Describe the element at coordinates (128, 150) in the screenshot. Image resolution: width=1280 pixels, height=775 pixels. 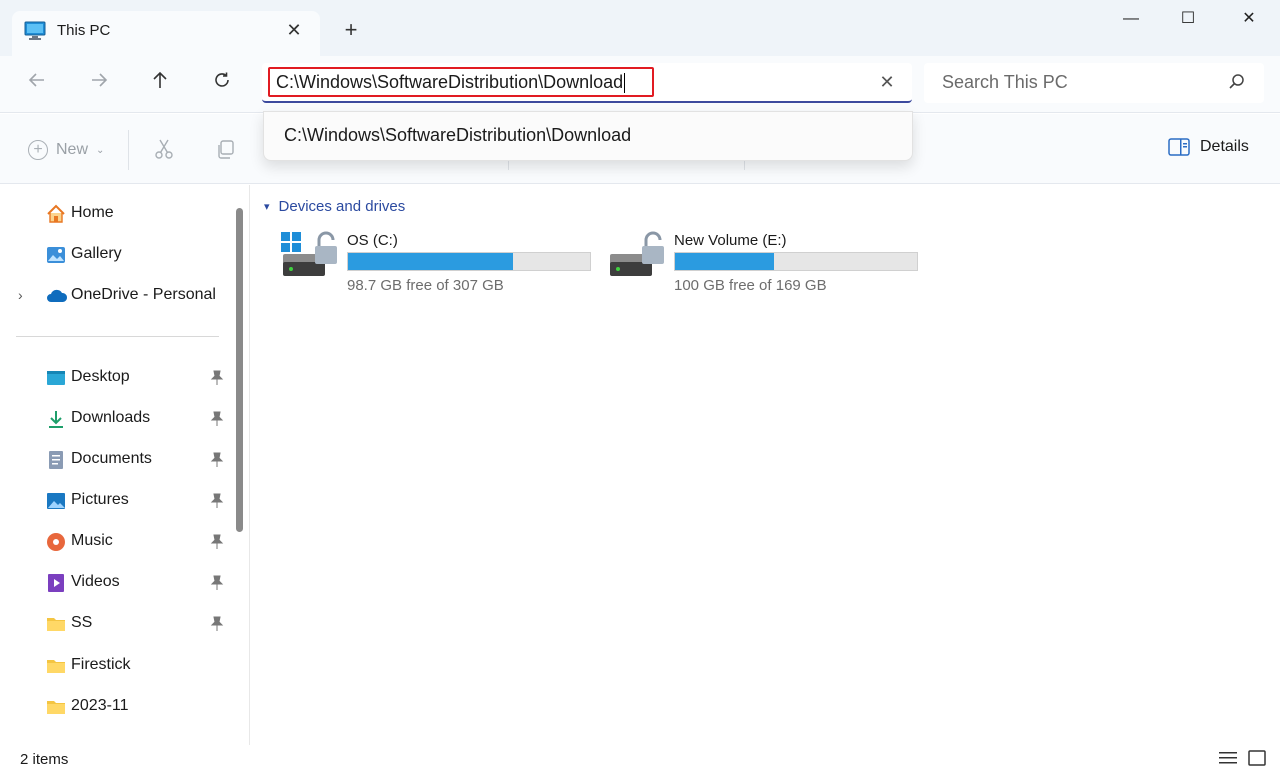
I see `command-separator` at that location.